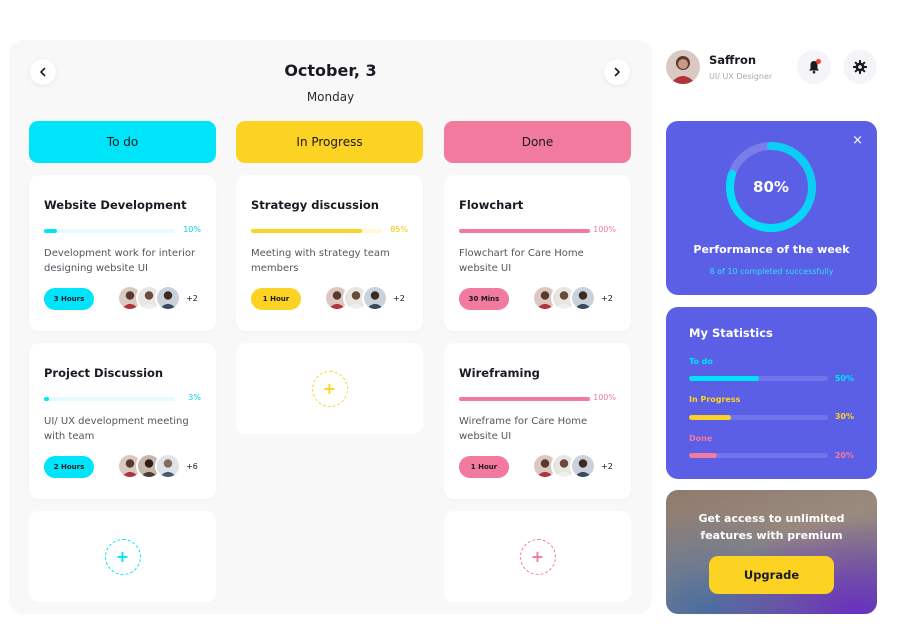  I want to click on profile-role: UI/ UX Designer, so click(741, 76).